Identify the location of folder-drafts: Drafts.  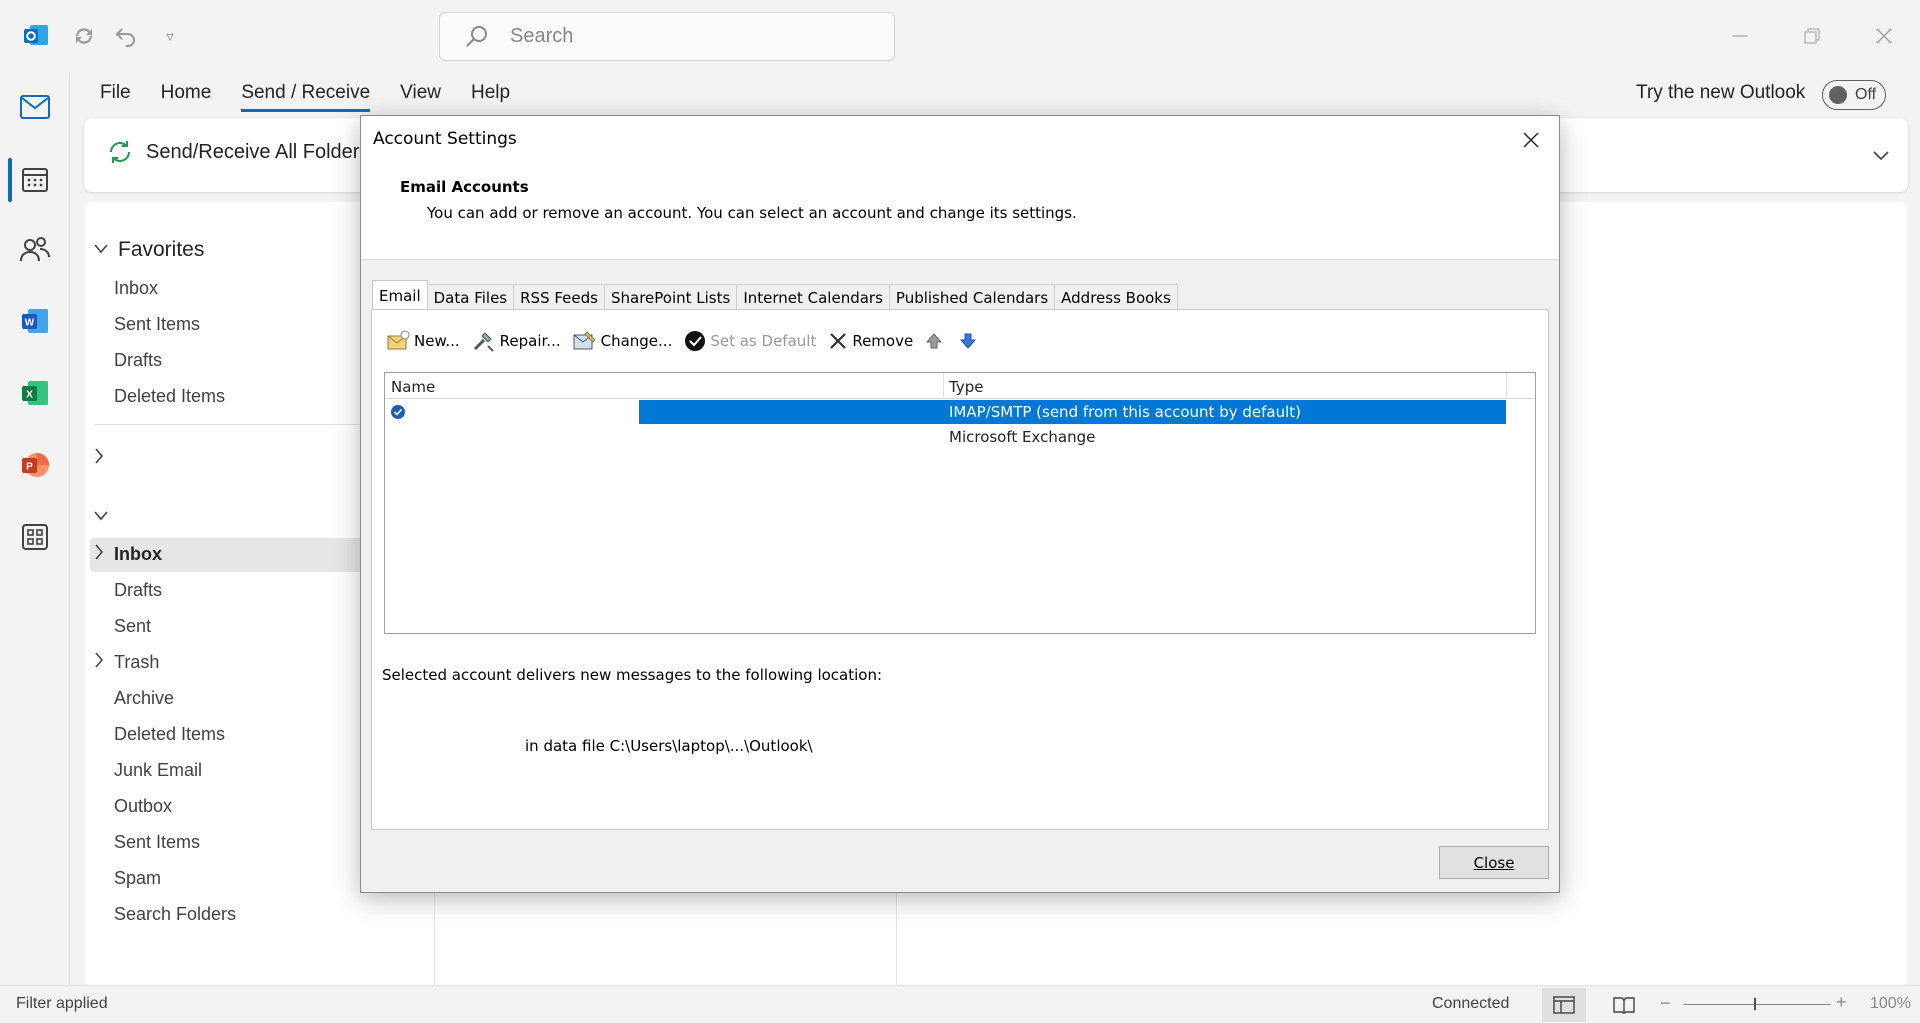
(138, 590).